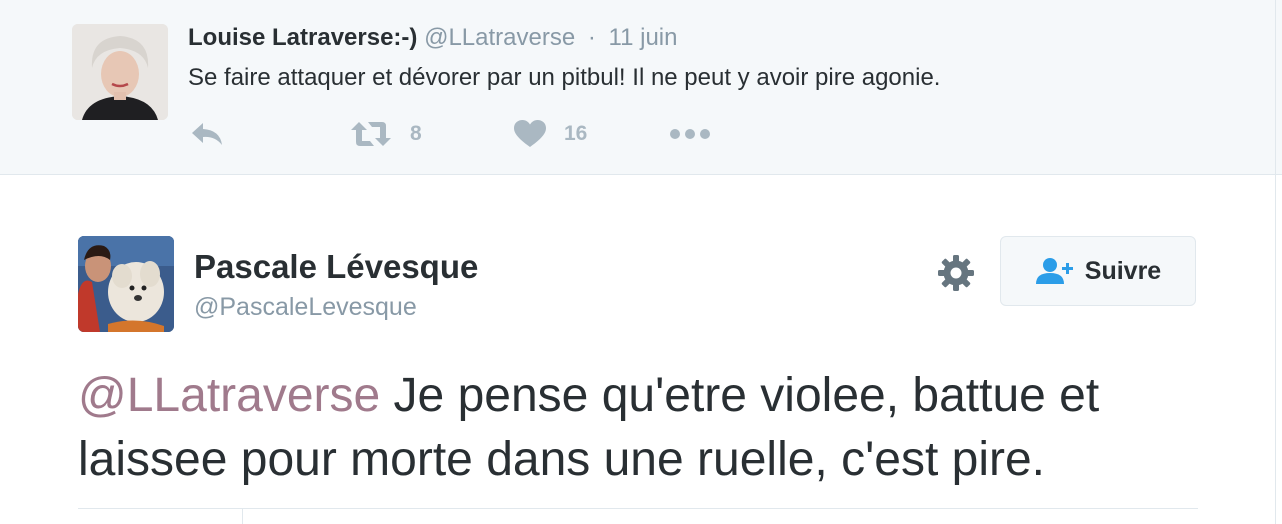 This screenshot has width=1282, height=524. I want to click on column-border, so click(1275, 262).